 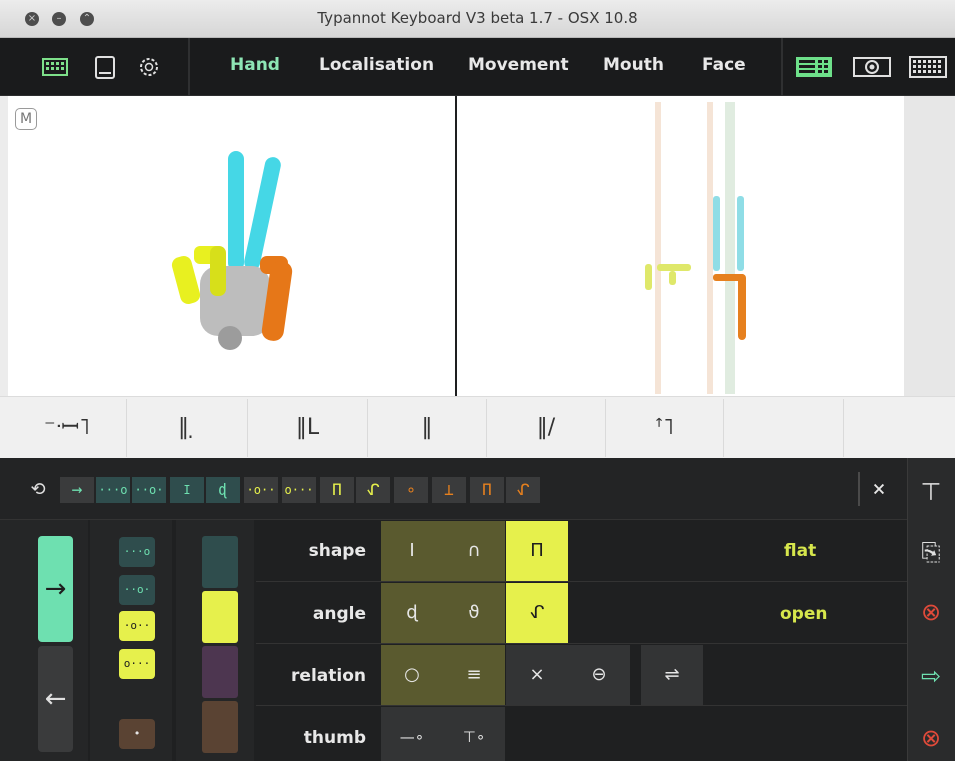 What do you see at coordinates (872, 67) in the screenshot?
I see `target-icon` at bounding box center [872, 67].